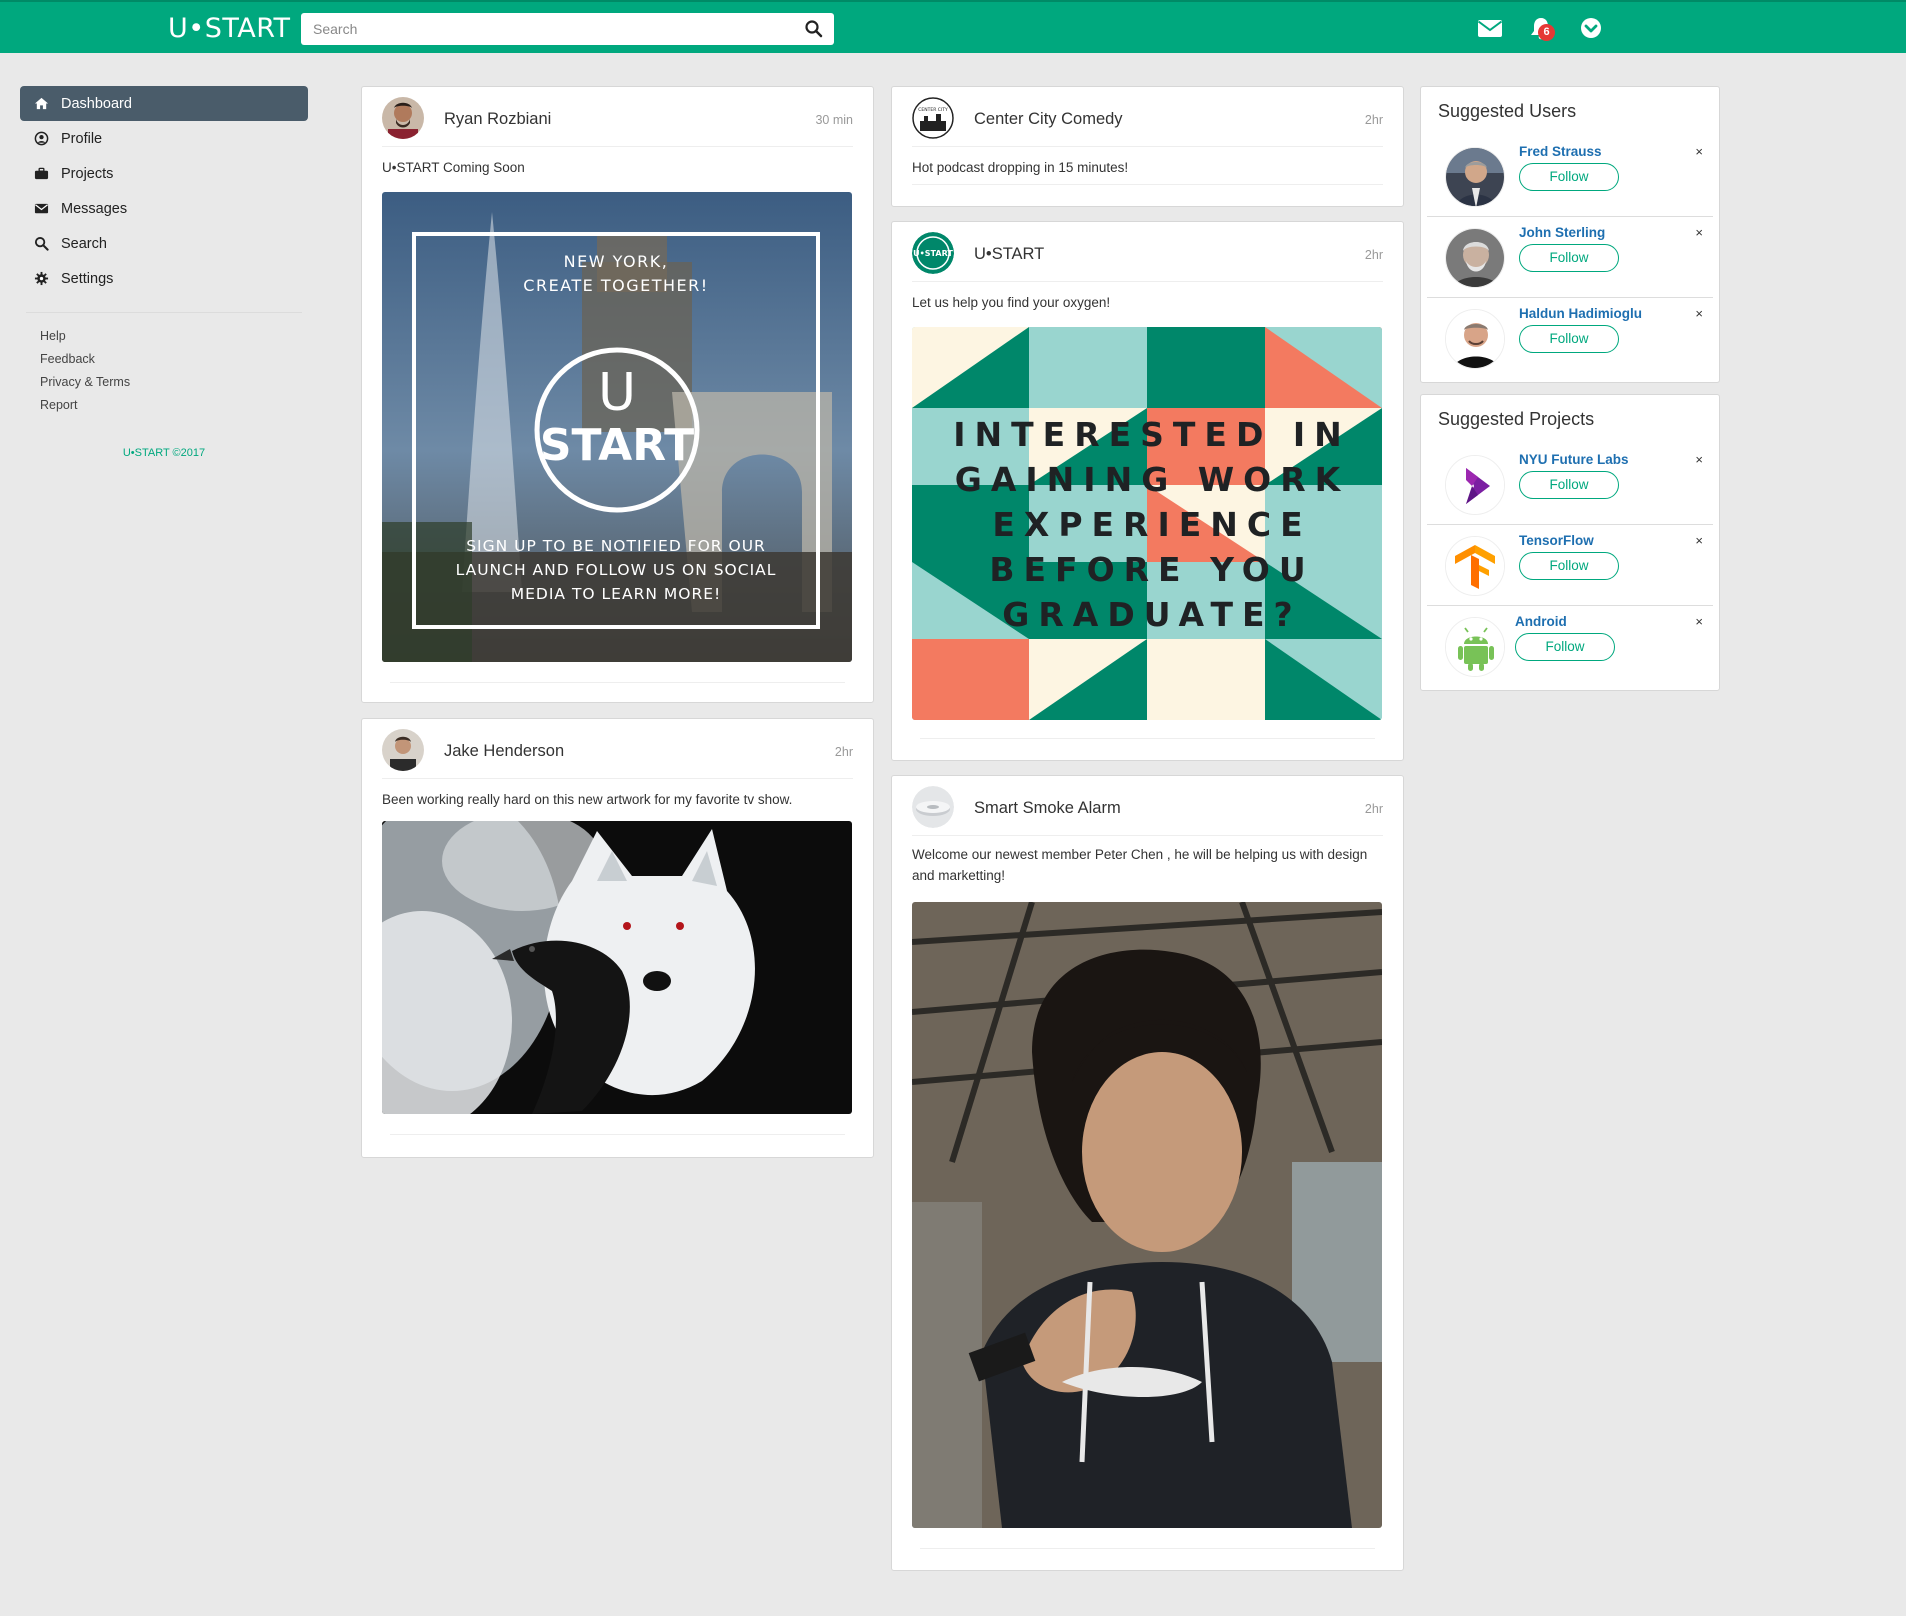 This screenshot has width=1906, height=1616. Describe the element at coordinates (1562, 232) in the screenshot. I see `suggested-user-name: John Sterling` at that location.